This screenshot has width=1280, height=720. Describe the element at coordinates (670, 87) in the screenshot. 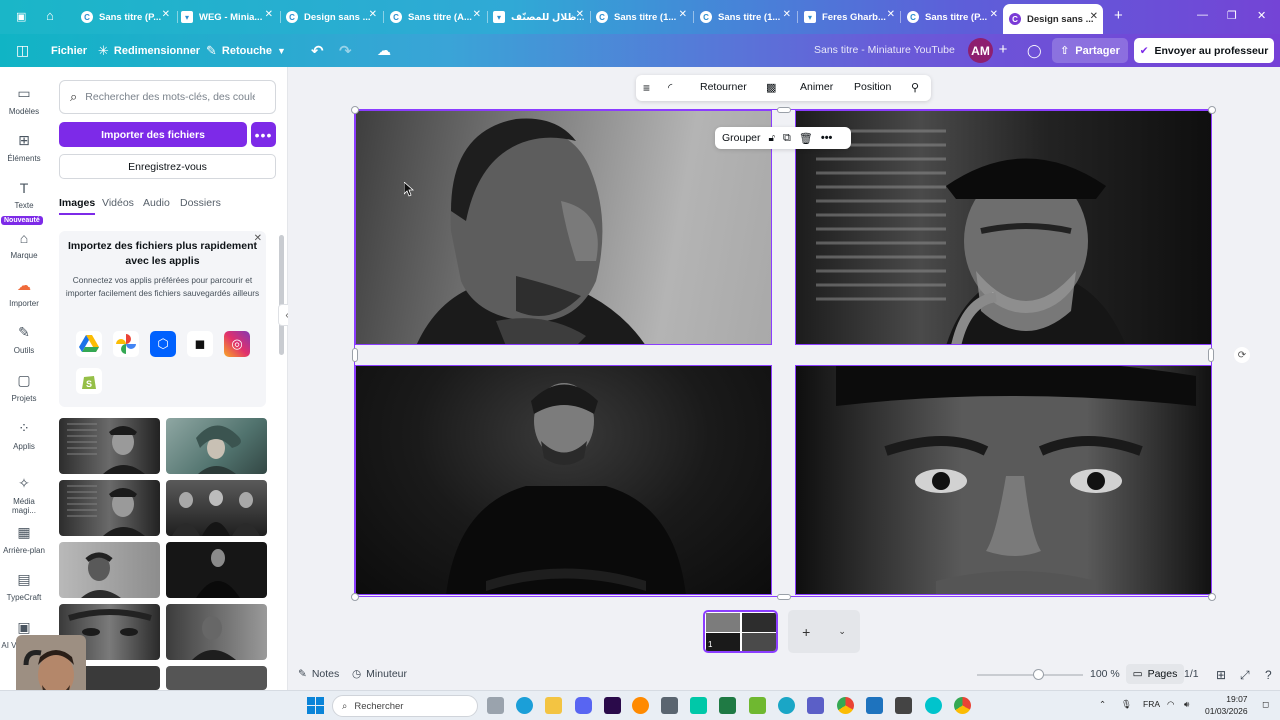

I see `corner-rounding-icon: ◜` at that location.